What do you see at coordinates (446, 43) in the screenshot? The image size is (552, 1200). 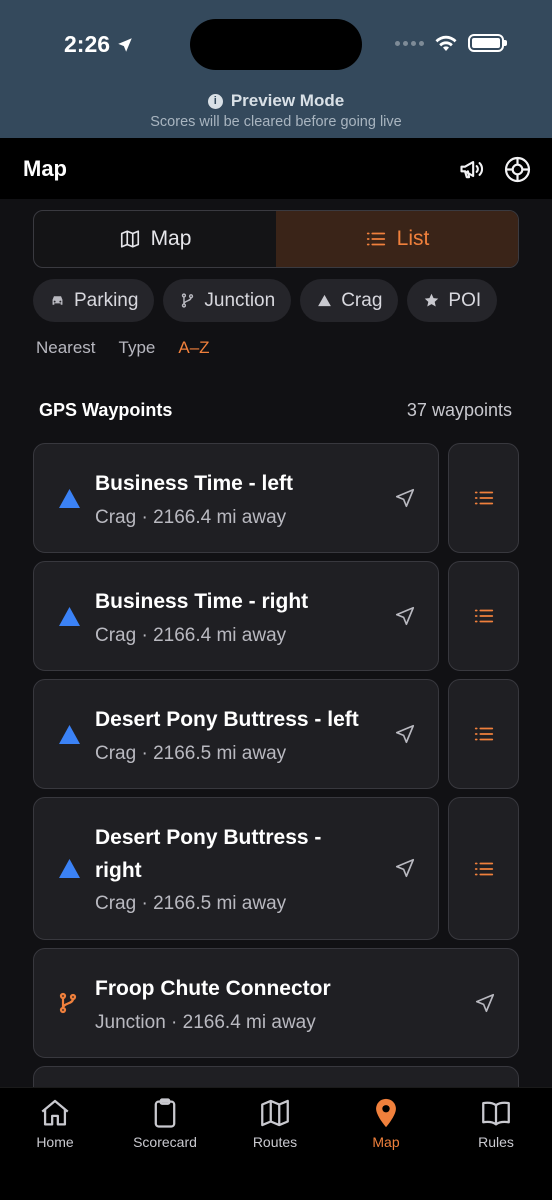 I see `wifi-icon` at bounding box center [446, 43].